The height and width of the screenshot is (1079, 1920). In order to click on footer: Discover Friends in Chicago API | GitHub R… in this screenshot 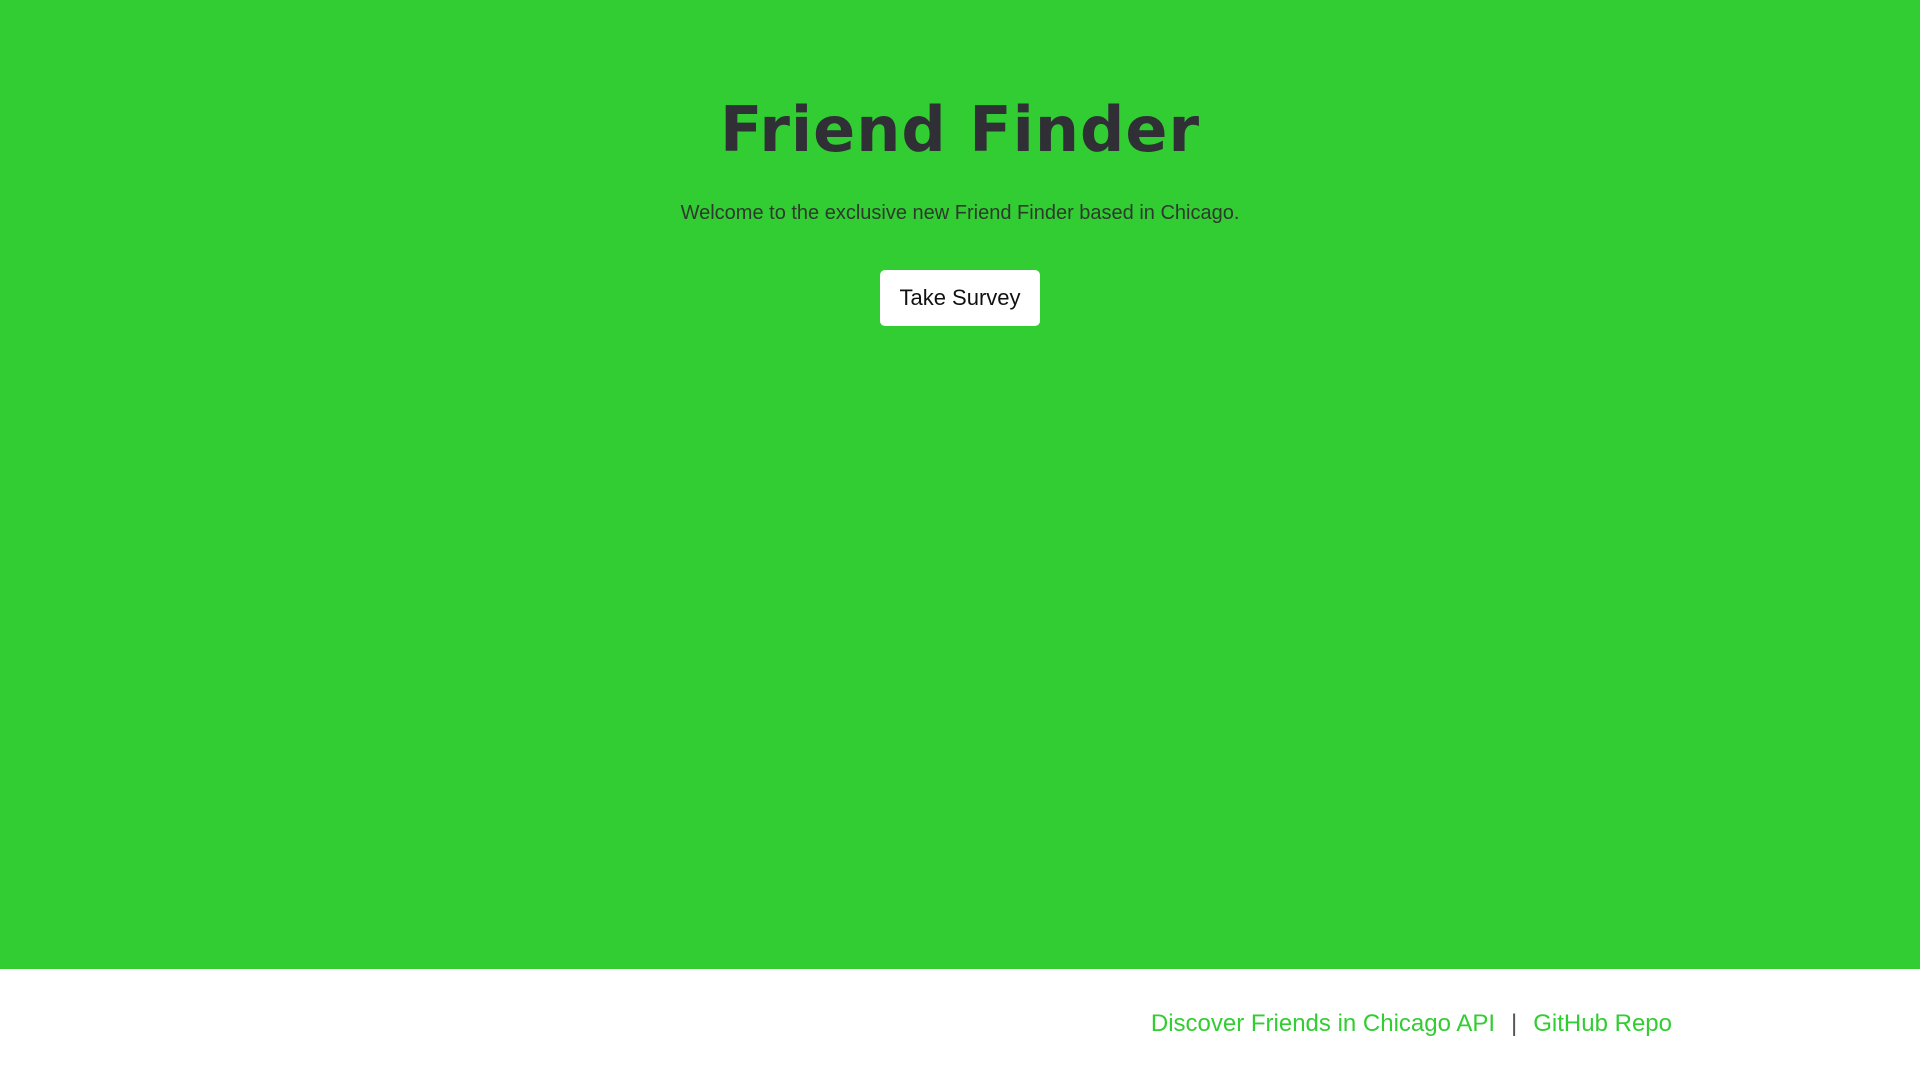, I will do `click(960, 1024)`.